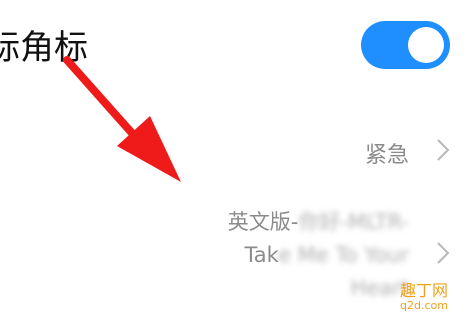 Image resolution: width=471 pixels, height=323 pixels. Describe the element at coordinates (379, 288) in the screenshot. I see `ringtone-line-3: Heart` at that location.